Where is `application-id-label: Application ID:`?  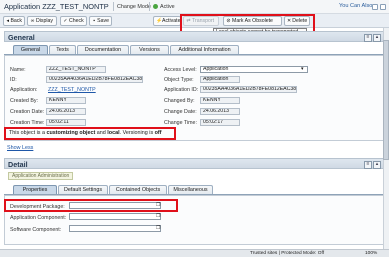 application-id-label: Application ID: is located at coordinates (181, 90).